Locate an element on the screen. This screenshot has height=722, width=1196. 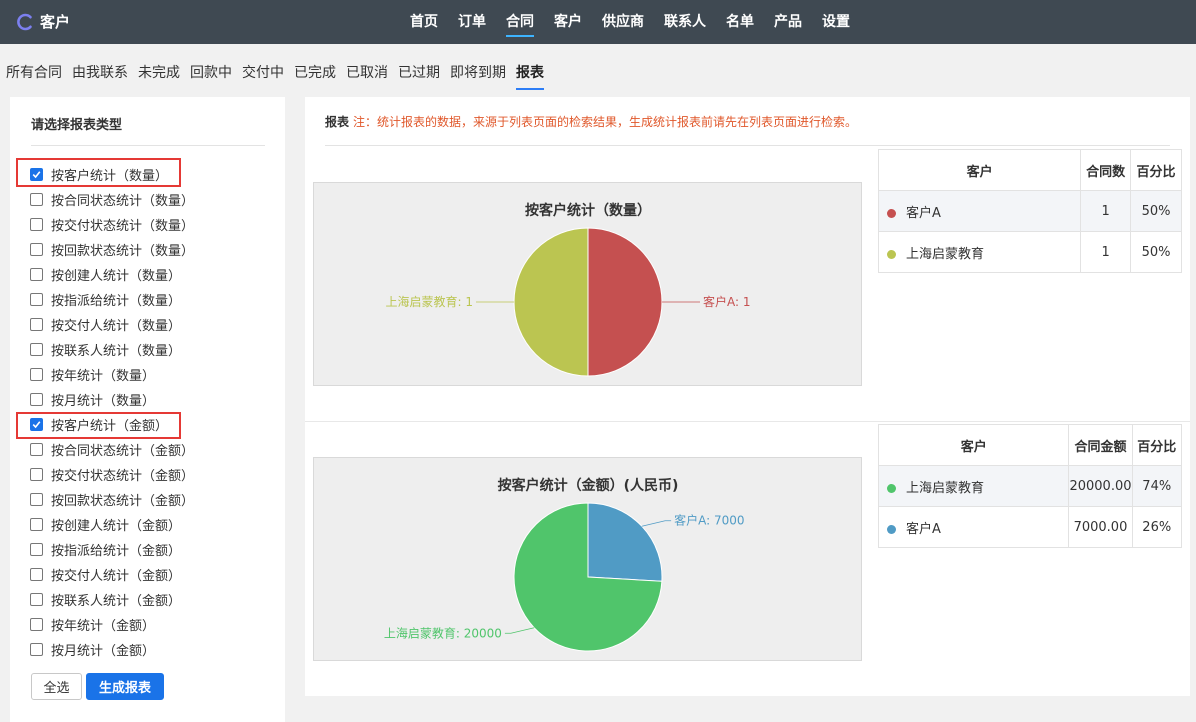
subnav-item: 所有合同 is located at coordinates (34, 74).